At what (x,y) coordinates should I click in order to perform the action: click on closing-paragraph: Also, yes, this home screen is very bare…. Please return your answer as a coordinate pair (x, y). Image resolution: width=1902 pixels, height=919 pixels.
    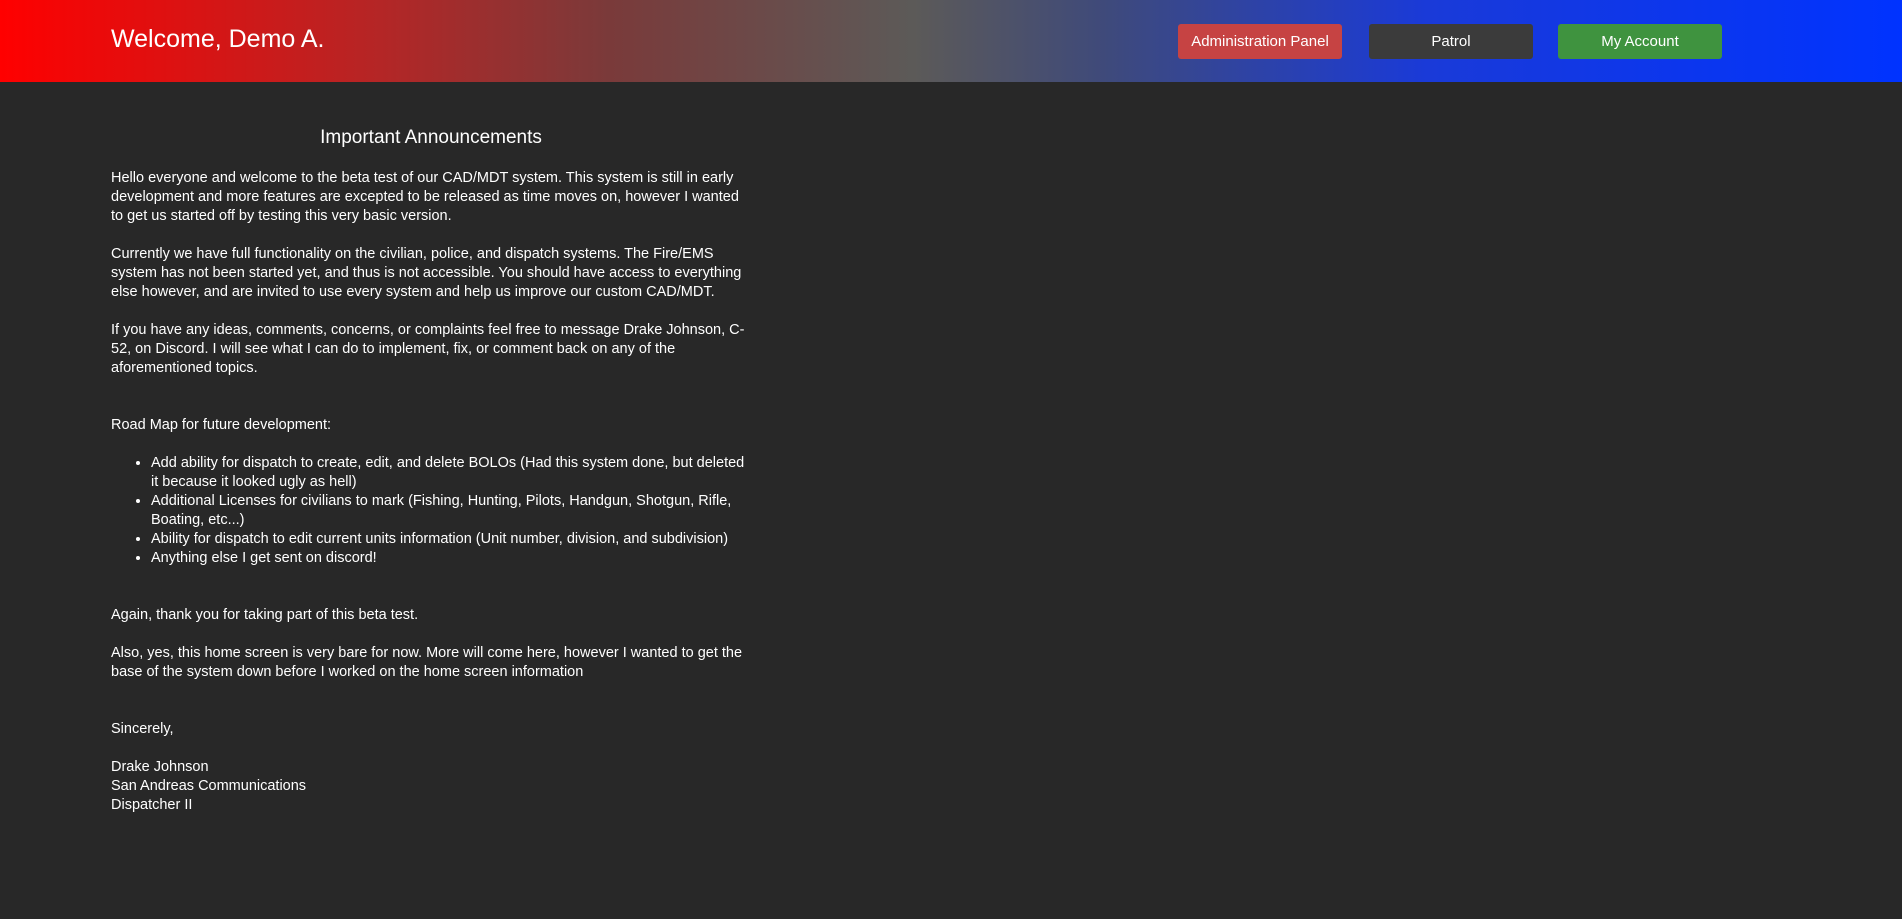
    Looking at the image, I should click on (427, 662).